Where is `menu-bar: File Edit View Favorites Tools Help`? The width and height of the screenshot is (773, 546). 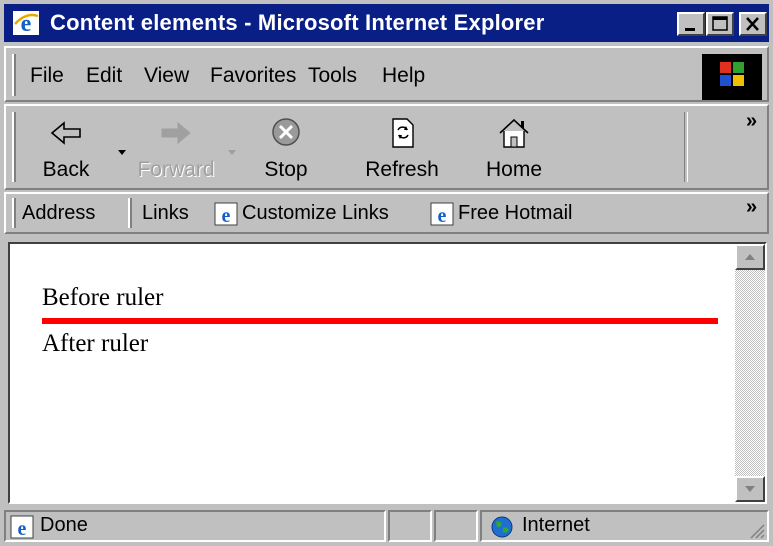
menu-bar: File Edit View Favorites Tools Help is located at coordinates (386, 74).